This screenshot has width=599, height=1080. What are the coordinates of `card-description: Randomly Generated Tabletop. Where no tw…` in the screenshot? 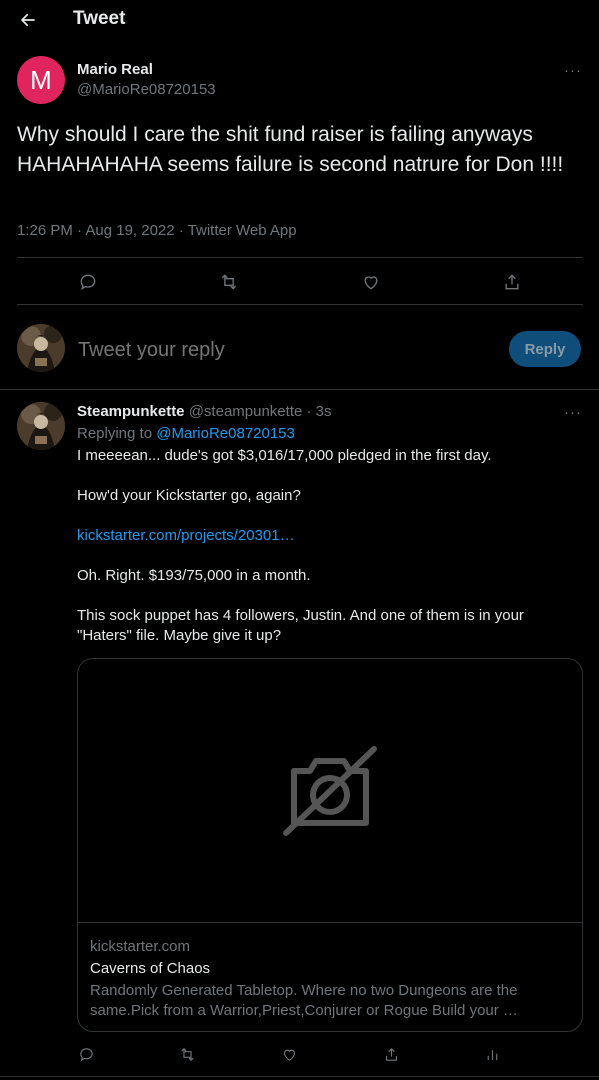 It's located at (304, 1000).